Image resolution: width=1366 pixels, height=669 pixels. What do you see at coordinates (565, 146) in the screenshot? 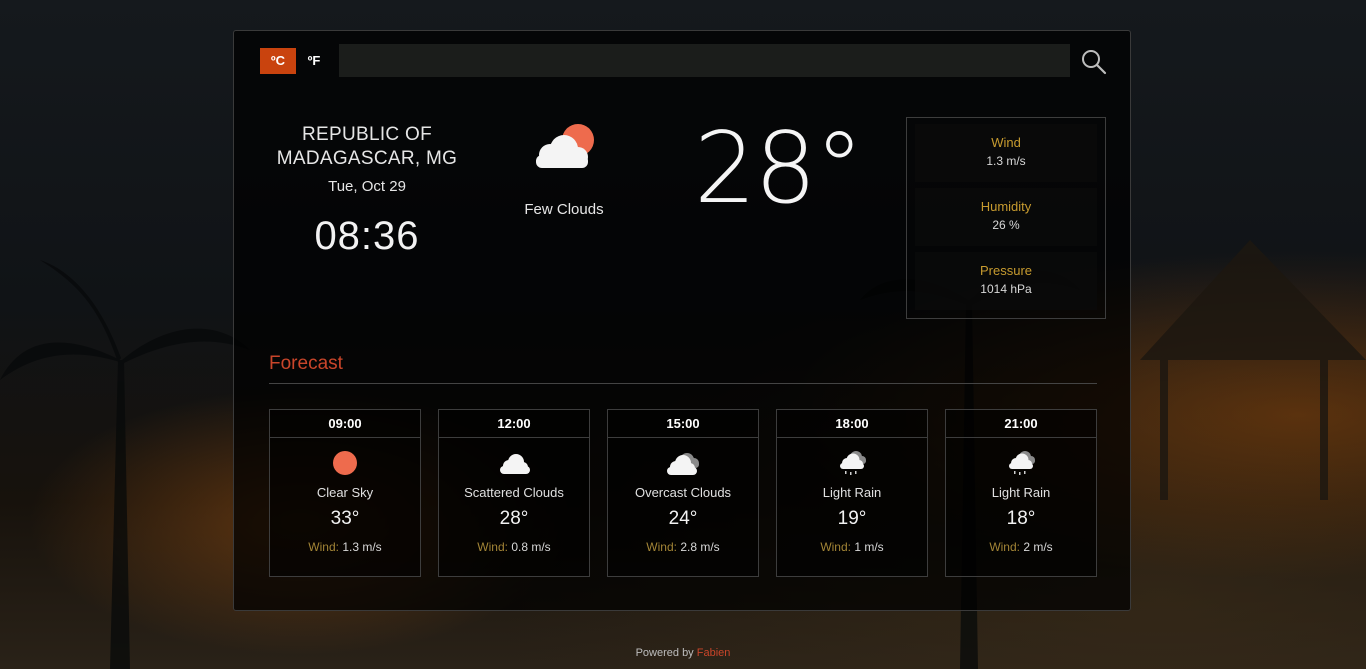
I see `few-clouds-icon` at bounding box center [565, 146].